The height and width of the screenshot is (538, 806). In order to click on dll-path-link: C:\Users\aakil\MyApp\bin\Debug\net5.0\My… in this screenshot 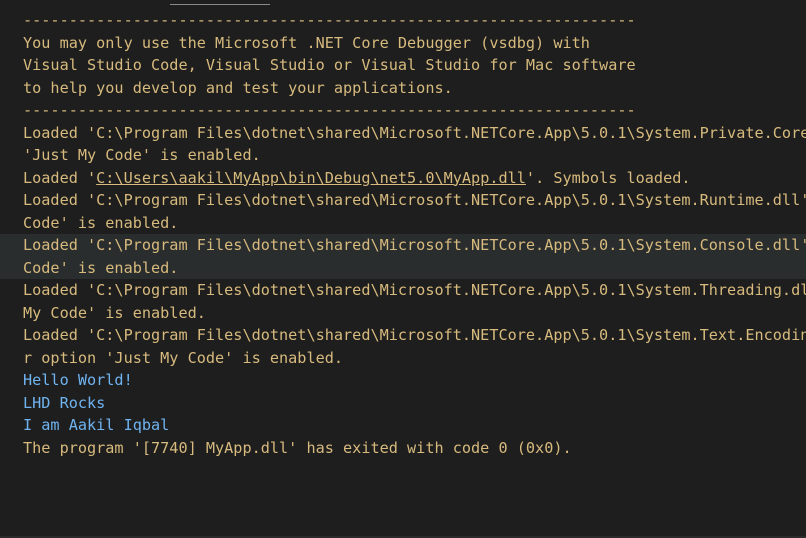, I will do `click(311, 178)`.